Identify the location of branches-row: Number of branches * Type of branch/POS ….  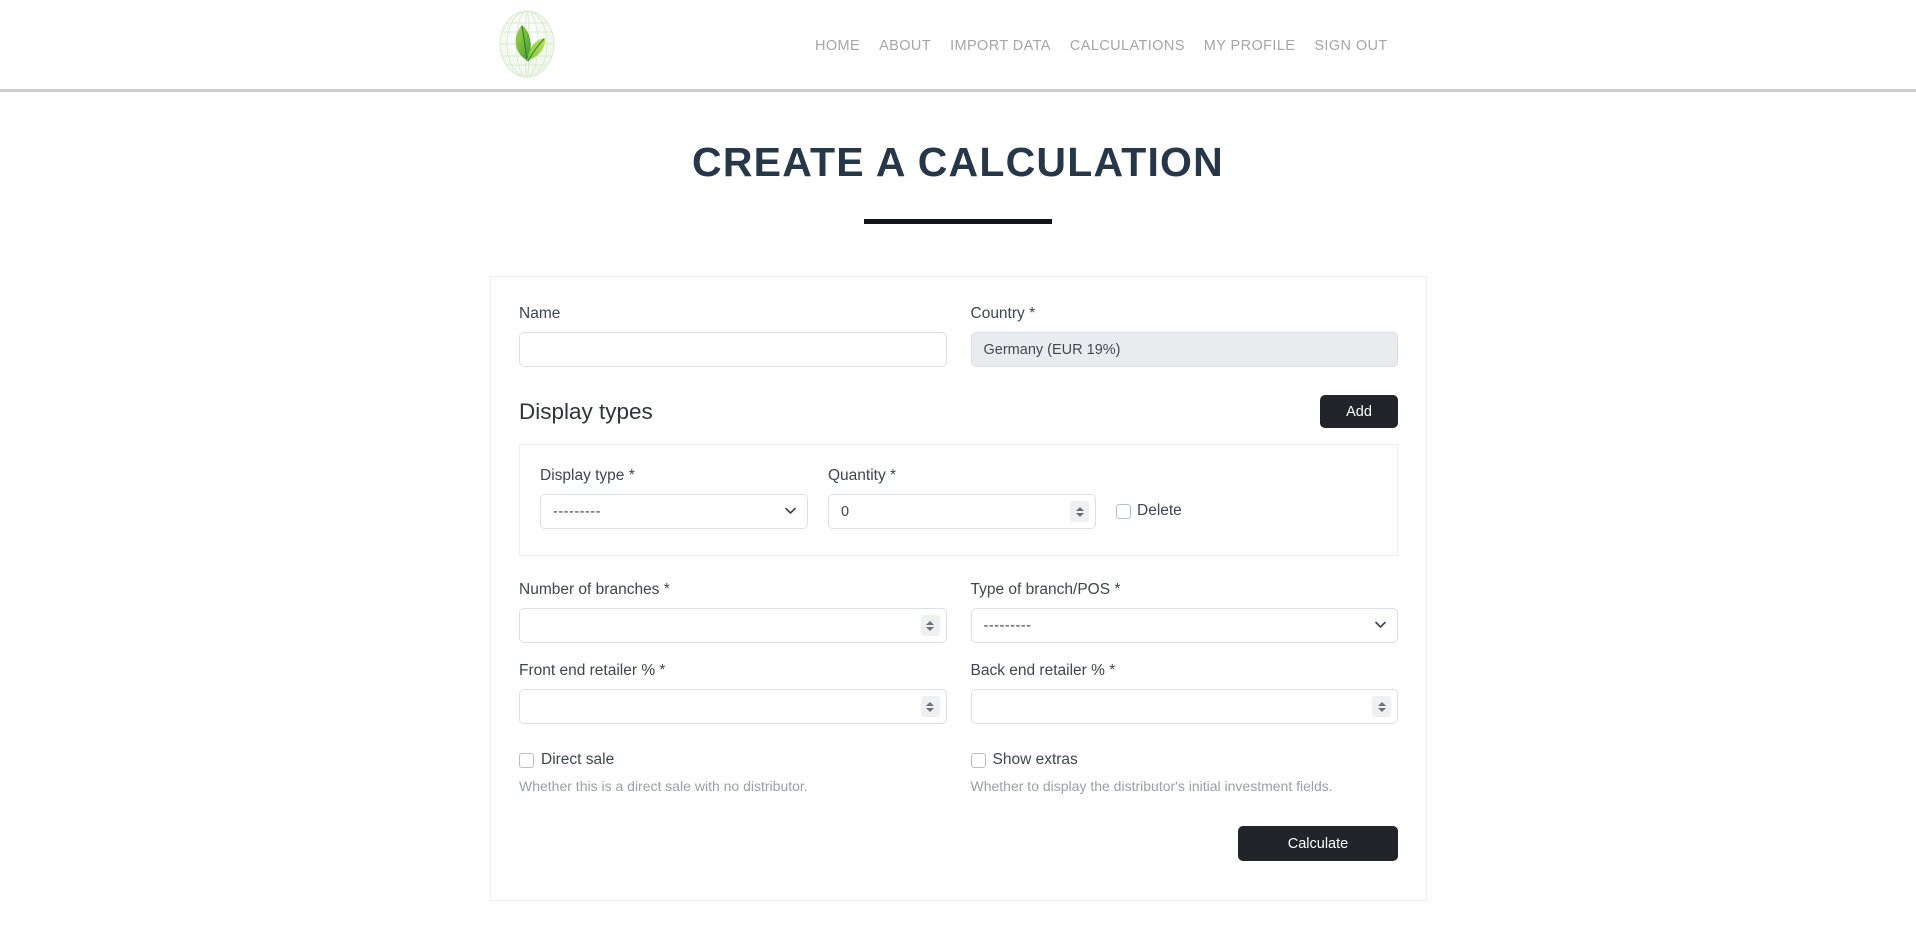
(958, 612).